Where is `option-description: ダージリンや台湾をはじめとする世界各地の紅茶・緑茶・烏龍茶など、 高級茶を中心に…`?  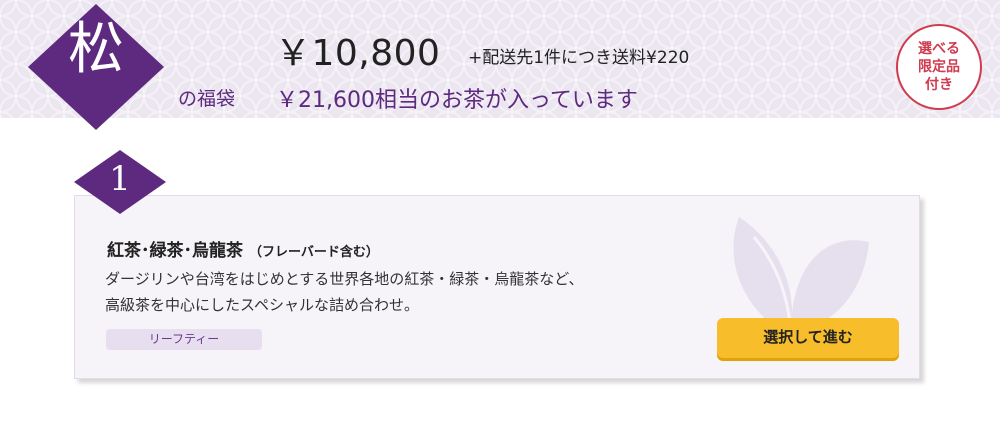 option-description: ダージリンや台湾をはじめとする世界各地の紅茶・緑茶・烏龍茶など、 高級茶を中心に… is located at coordinates (405, 292).